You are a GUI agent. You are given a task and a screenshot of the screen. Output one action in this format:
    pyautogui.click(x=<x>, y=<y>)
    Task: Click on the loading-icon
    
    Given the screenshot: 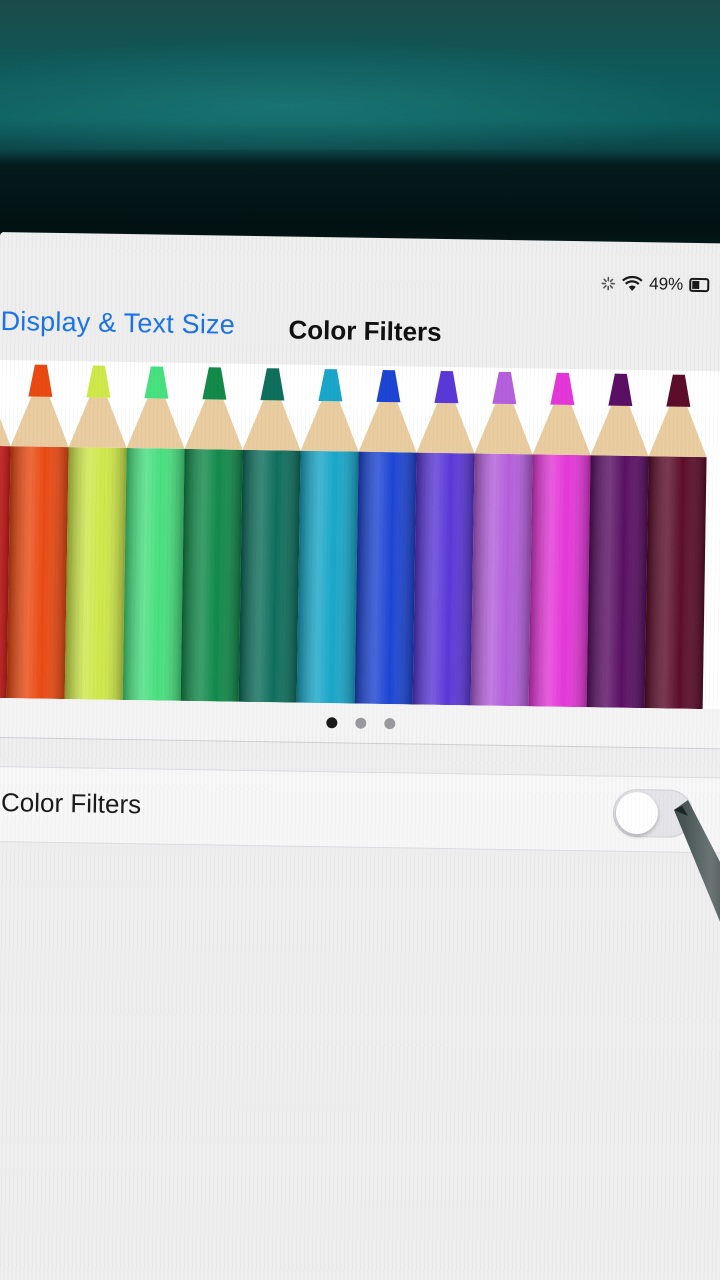 What is the action you would take?
    pyautogui.click(x=608, y=283)
    